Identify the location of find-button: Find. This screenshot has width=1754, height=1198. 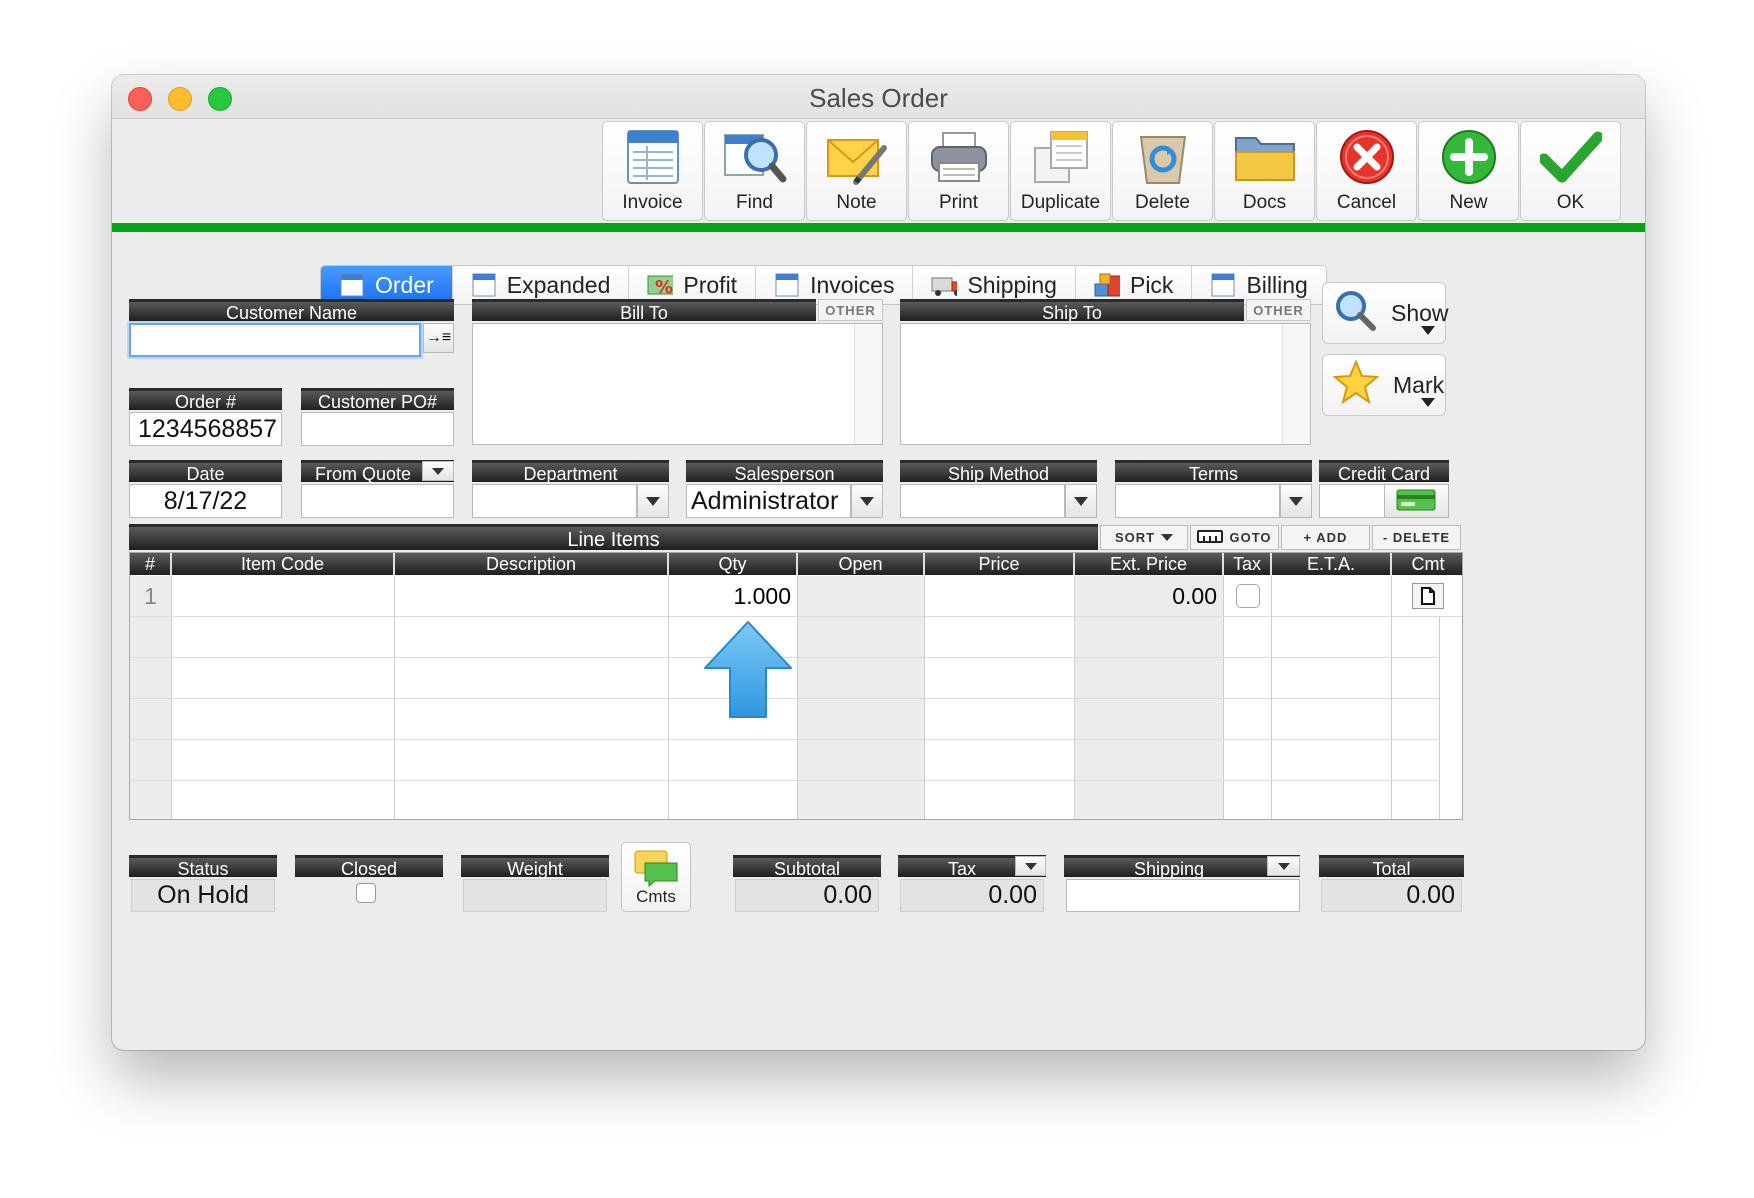
(754, 171).